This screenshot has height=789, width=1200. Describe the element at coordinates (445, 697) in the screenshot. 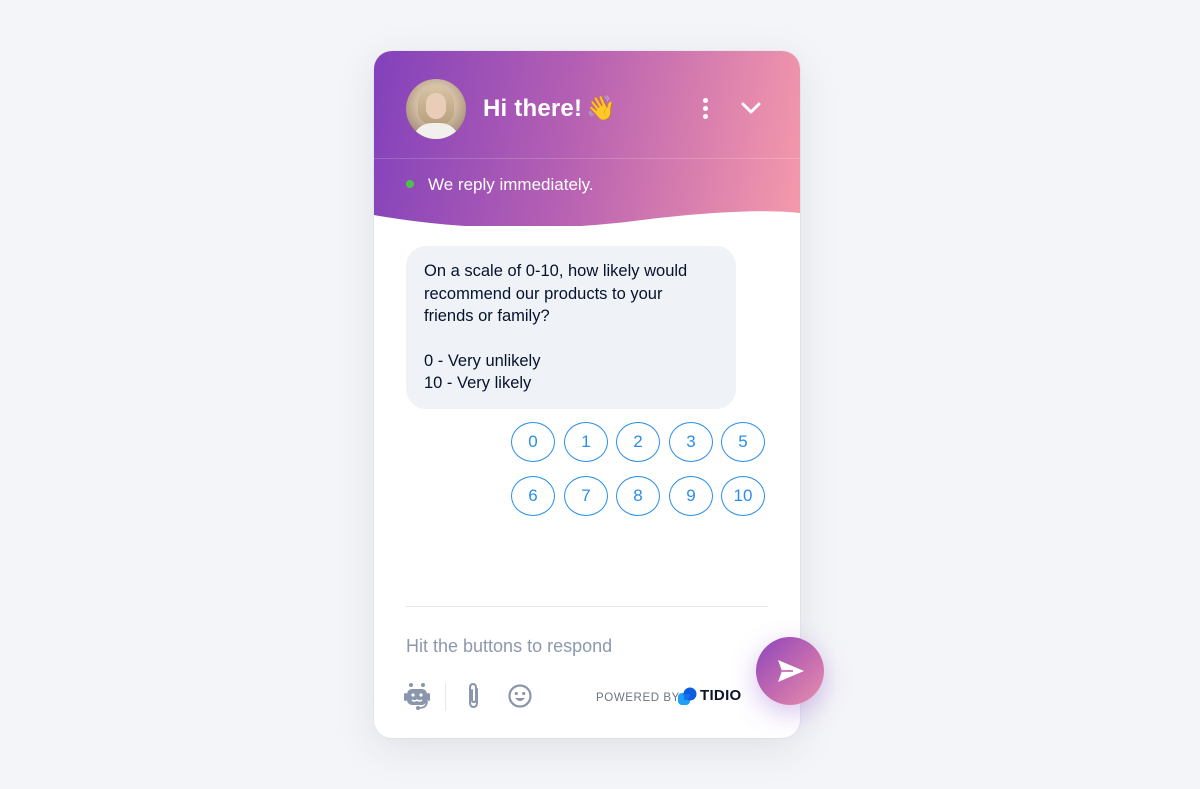

I see `toolbar-divider` at that location.